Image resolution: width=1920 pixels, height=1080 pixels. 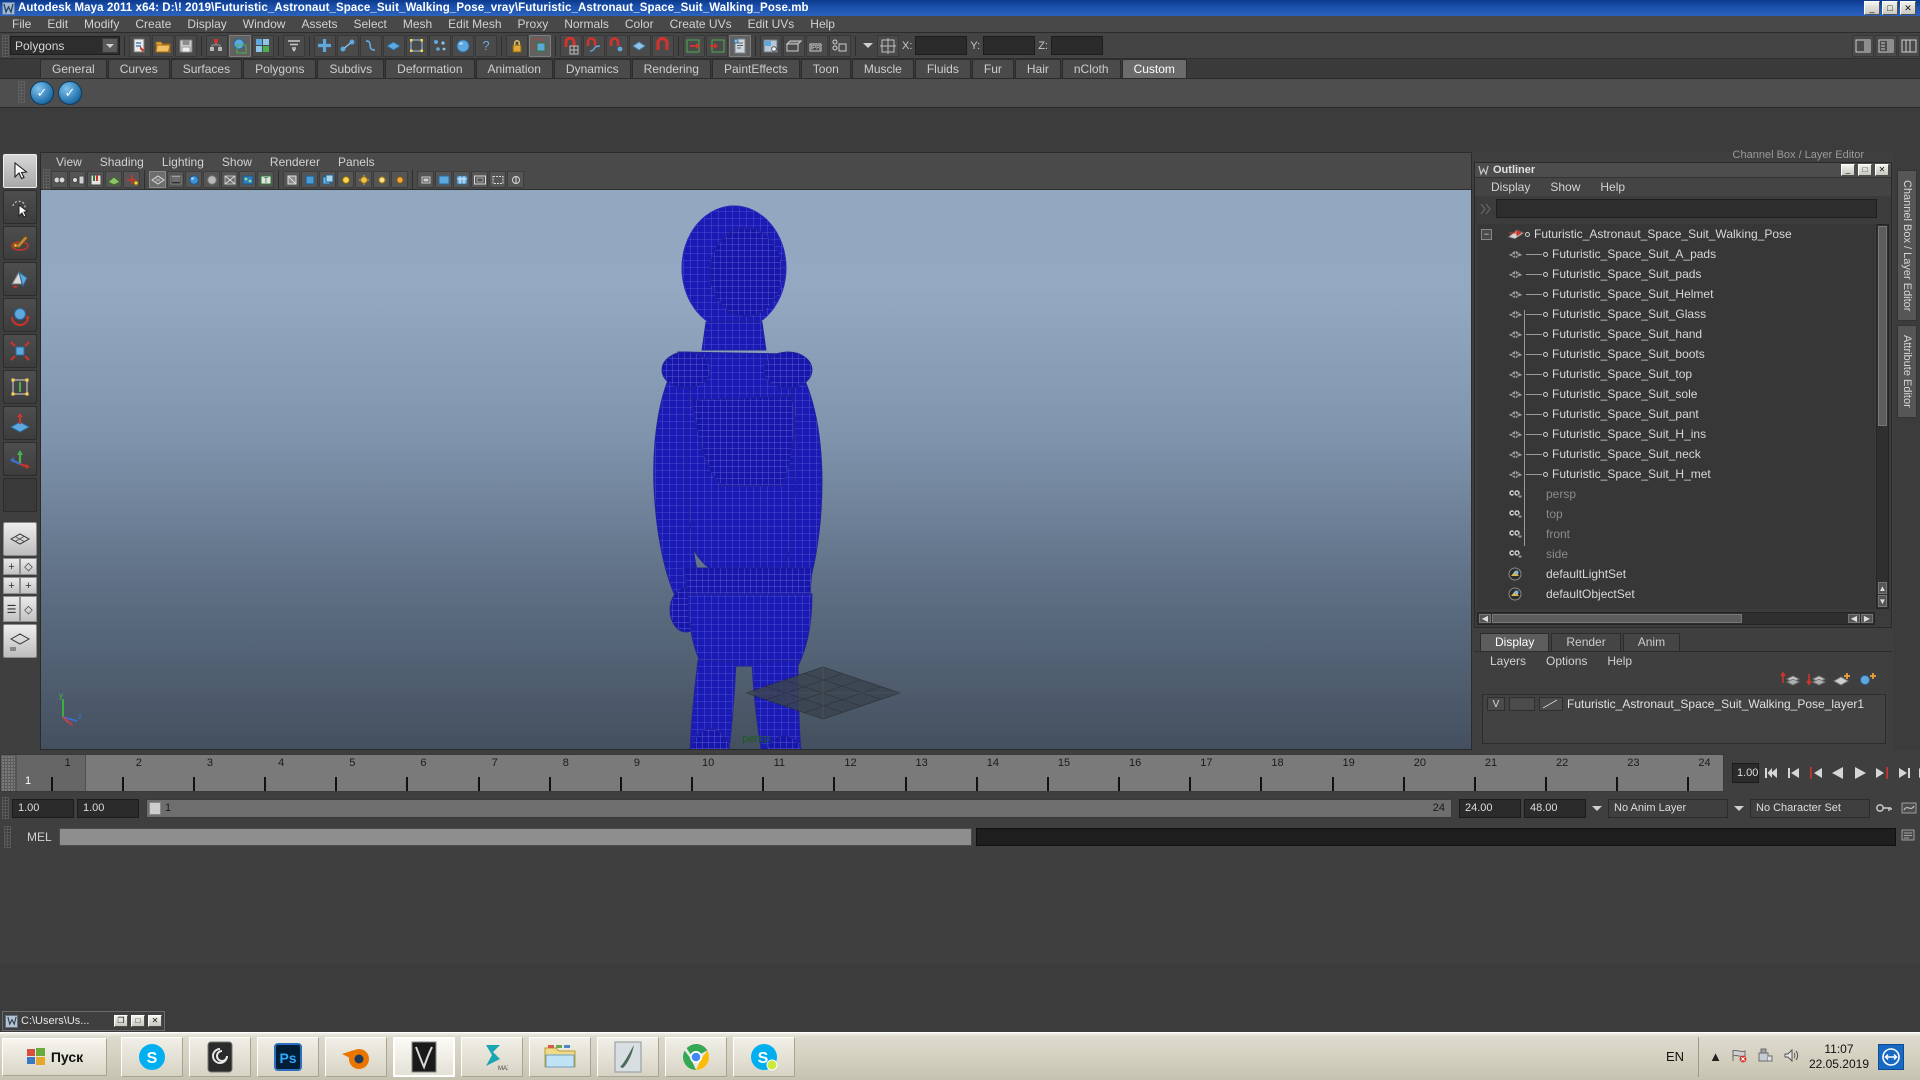 I want to click on constrain-icon, so click(x=131, y=179).